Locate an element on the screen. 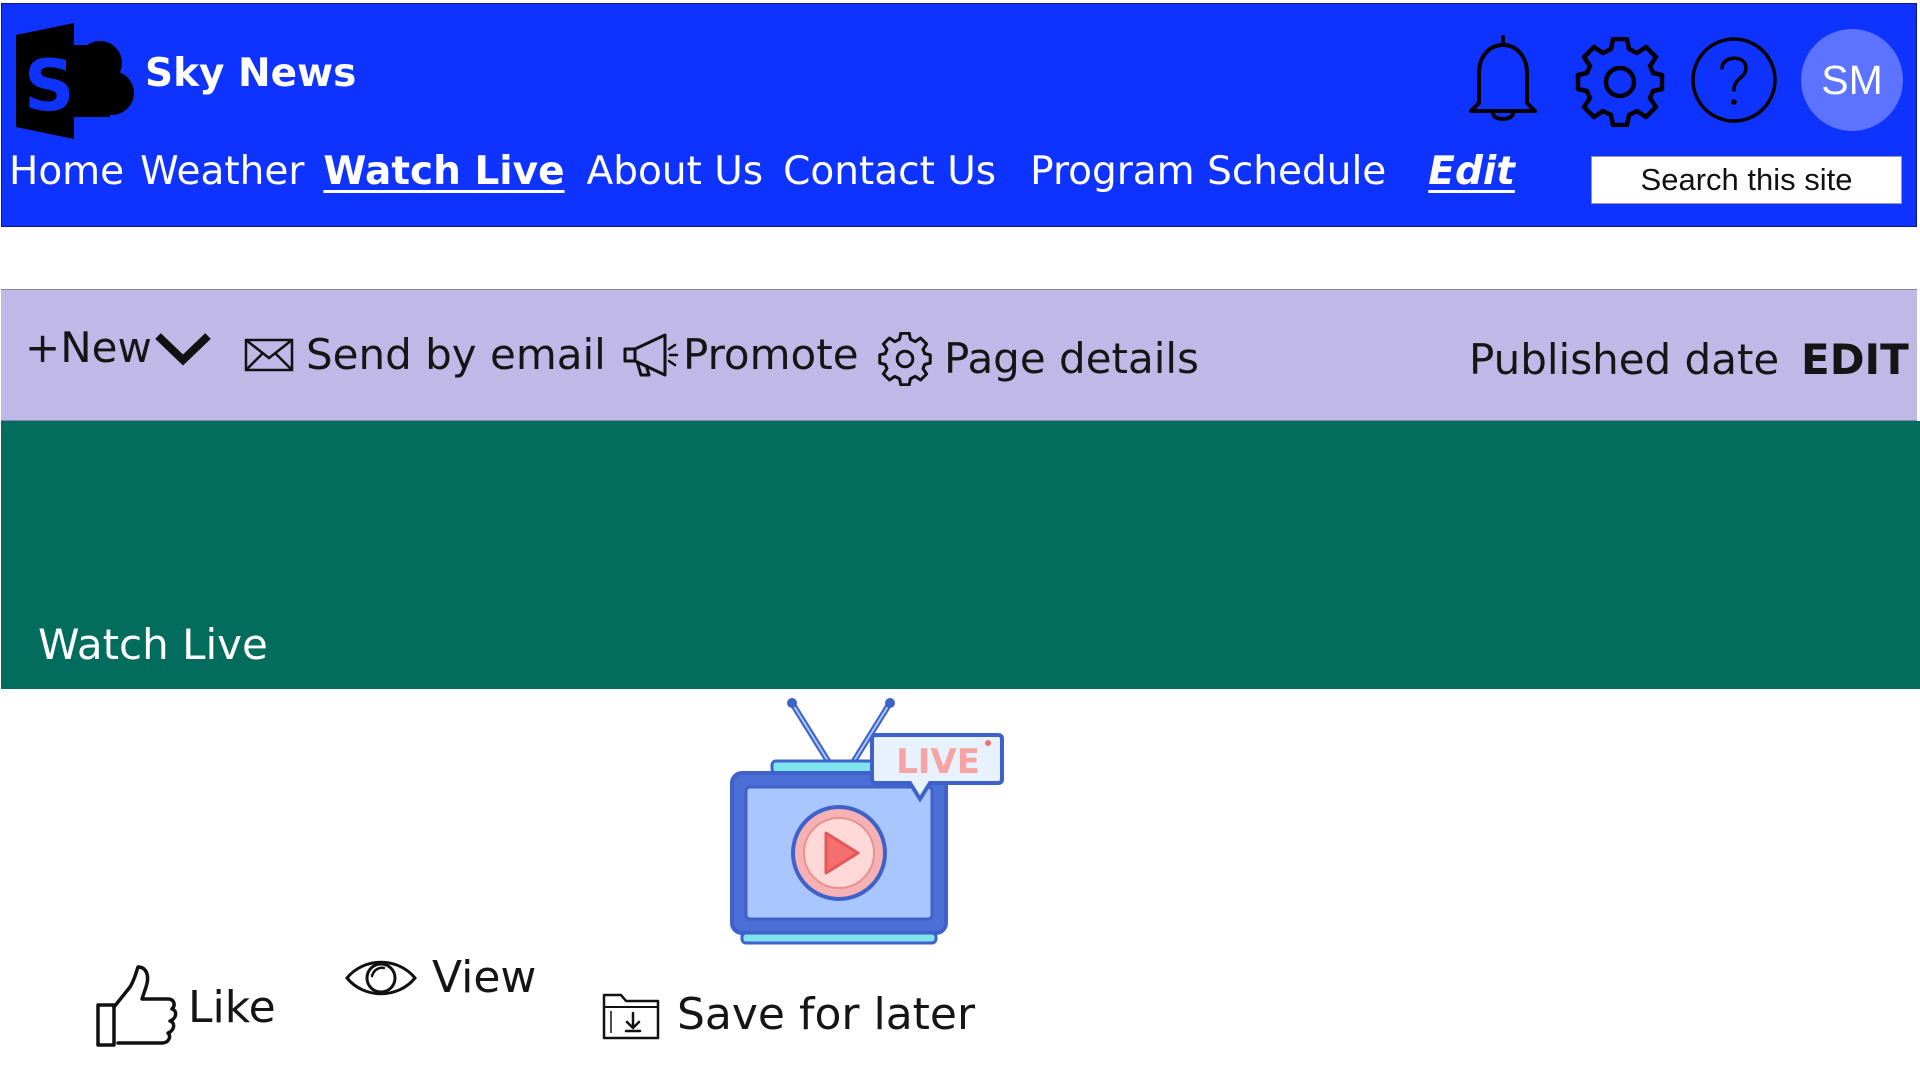  live-badge-text: LIVE is located at coordinates (938, 762).